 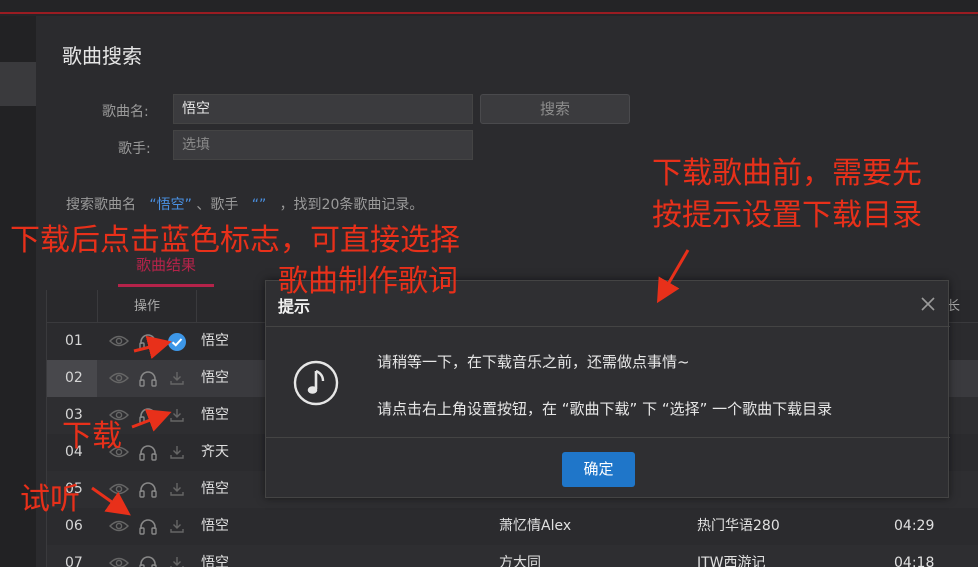 What do you see at coordinates (673, 276) in the screenshot?
I see `arrow-to-dialog` at bounding box center [673, 276].